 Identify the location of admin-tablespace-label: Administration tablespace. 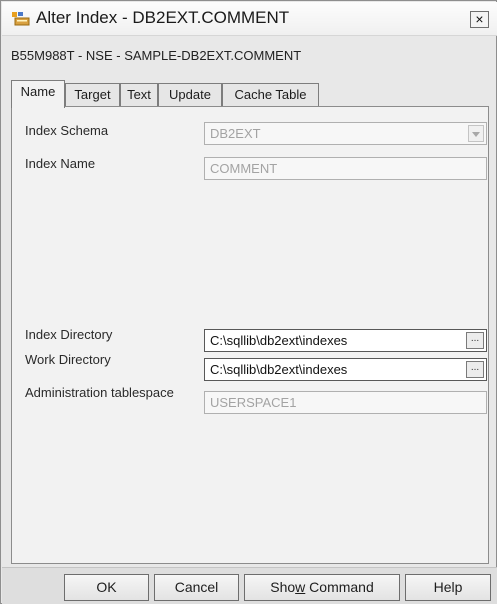
(99, 392).